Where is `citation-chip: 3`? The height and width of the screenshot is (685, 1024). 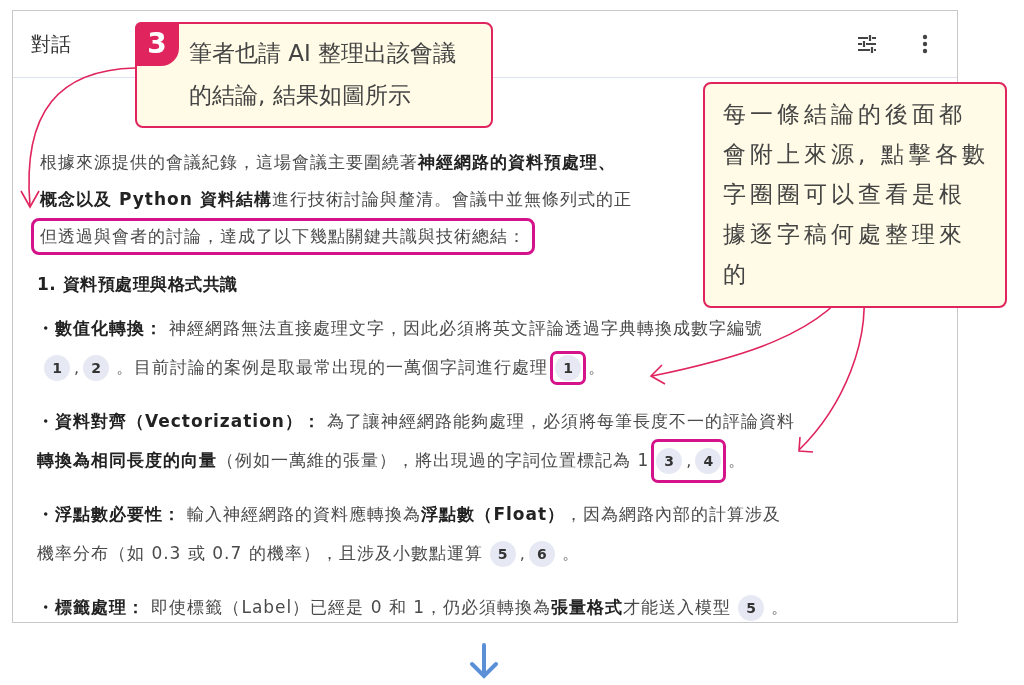
citation-chip: 3 is located at coordinates (669, 461).